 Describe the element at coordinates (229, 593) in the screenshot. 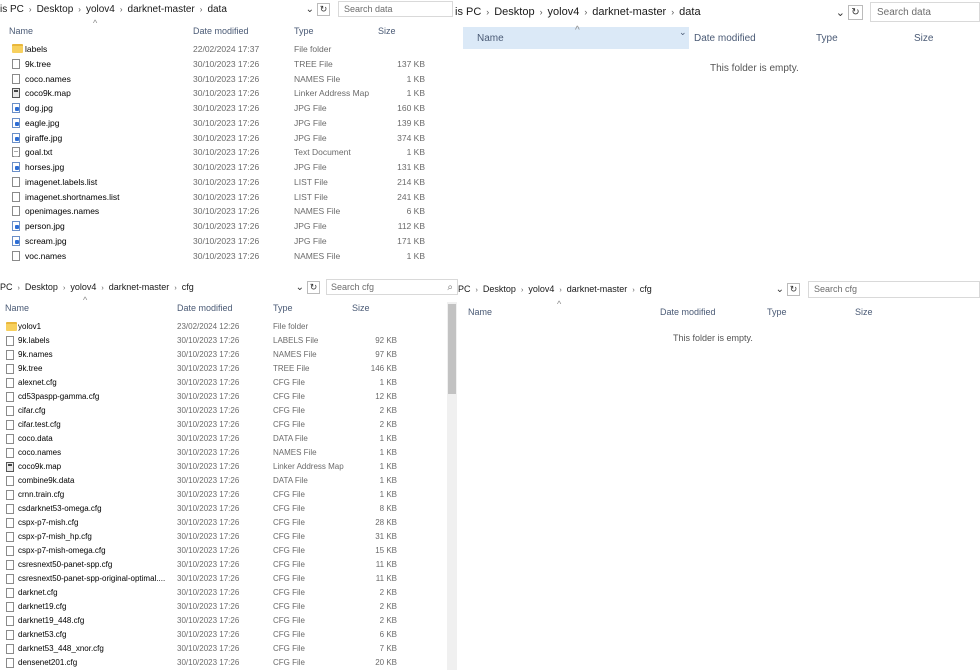

I see `file-row: darknet.cfg 30/10/2023 17:26 CFG File 2 KB` at that location.